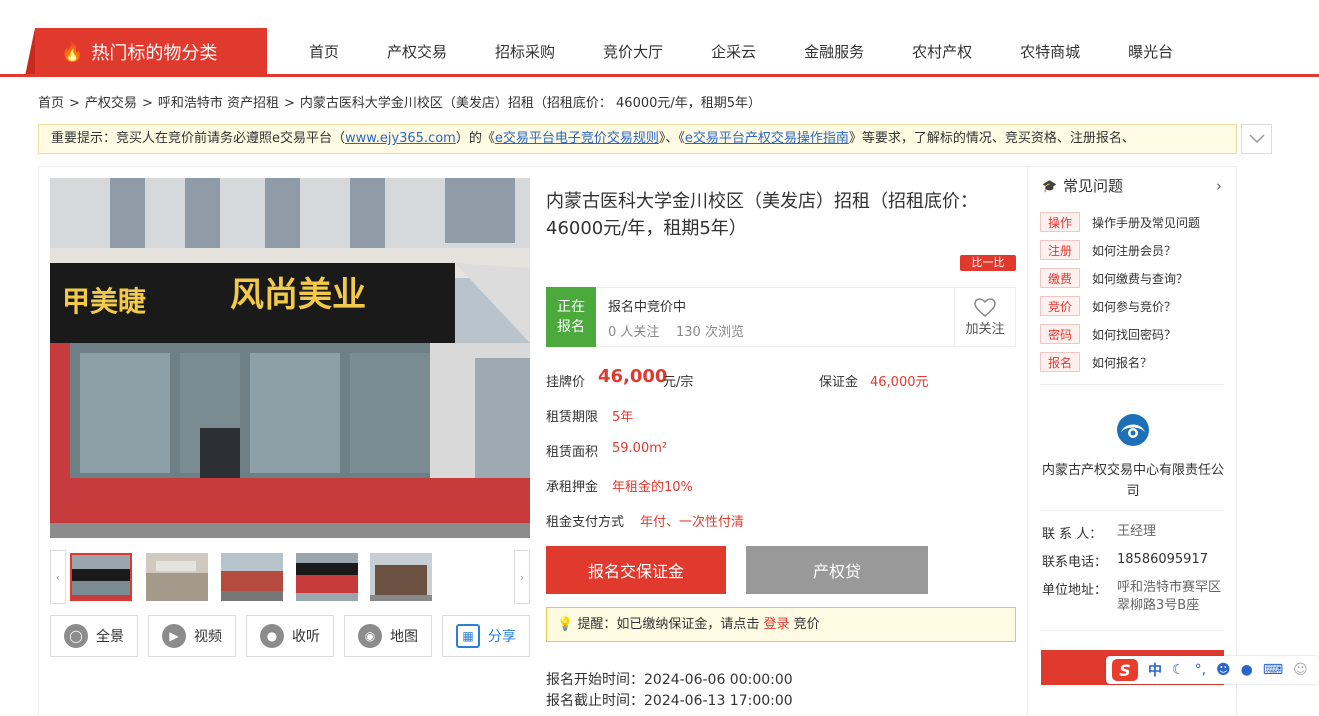 The image size is (1319, 716). What do you see at coordinates (942, 51) in the screenshot?
I see `nav-item-rural: 农村产权` at bounding box center [942, 51].